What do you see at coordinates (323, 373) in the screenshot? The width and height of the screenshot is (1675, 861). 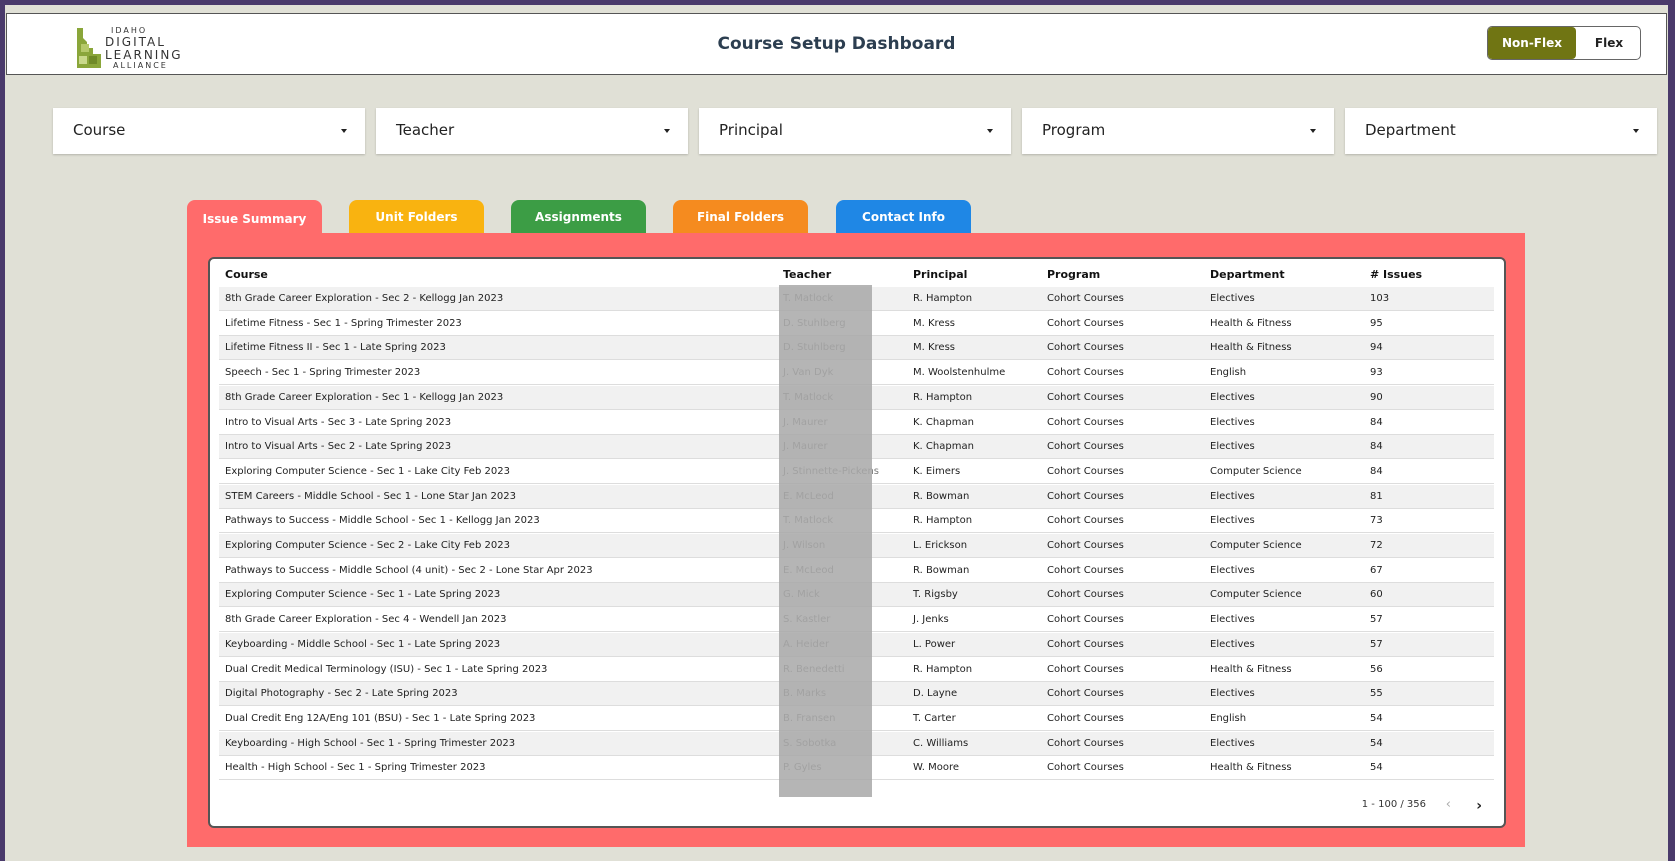 I see `cell-course: Speech - Sec 1 - Spring Trimester 2023` at bounding box center [323, 373].